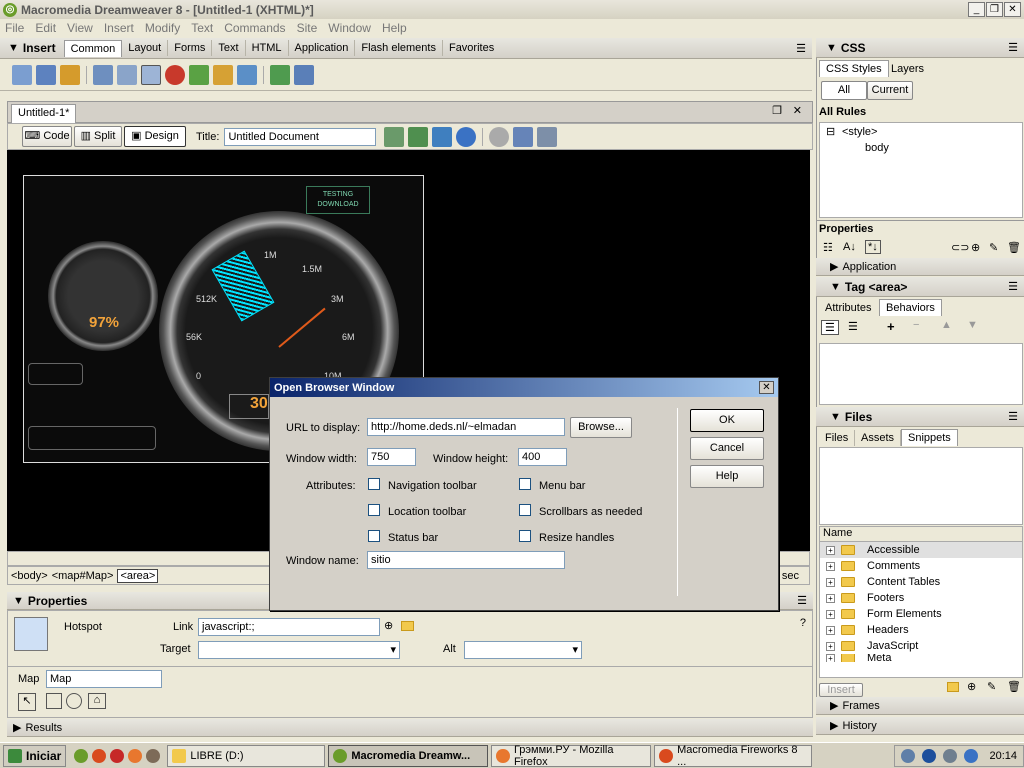  I want to click on tab-application: Application, so click(322, 48).